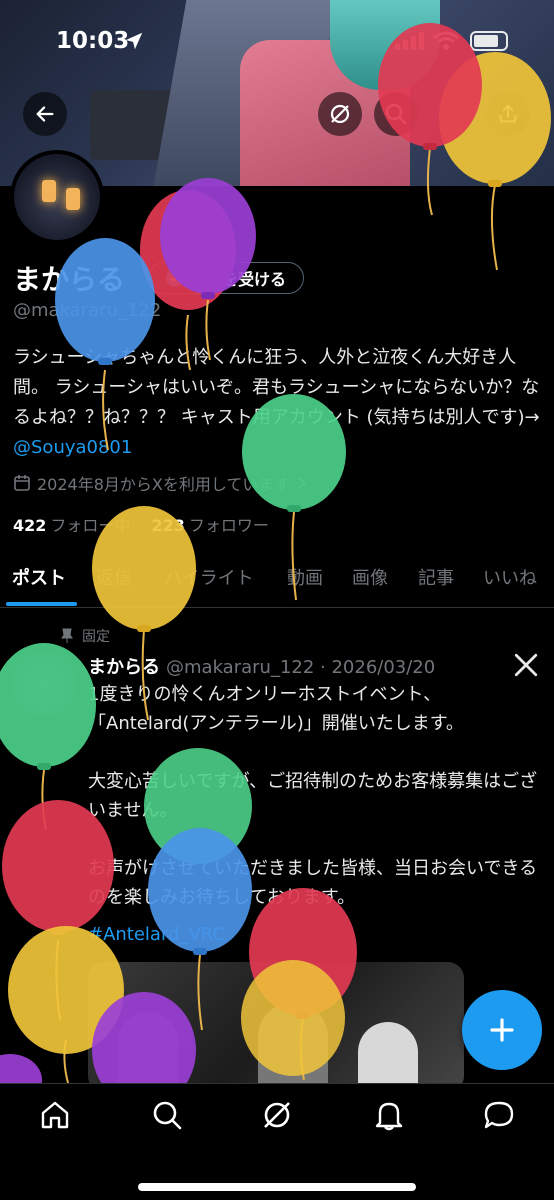 Image resolution: width=554 pixels, height=1200 pixels. I want to click on post-avatar, so click(44, 684).